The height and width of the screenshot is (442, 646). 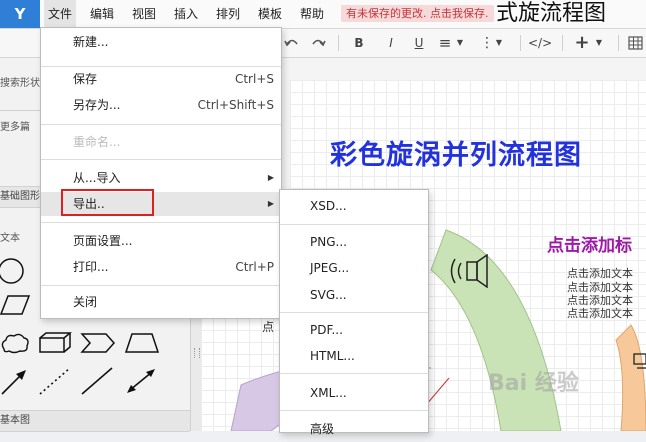 I want to click on monitor-icon, so click(x=639, y=361).